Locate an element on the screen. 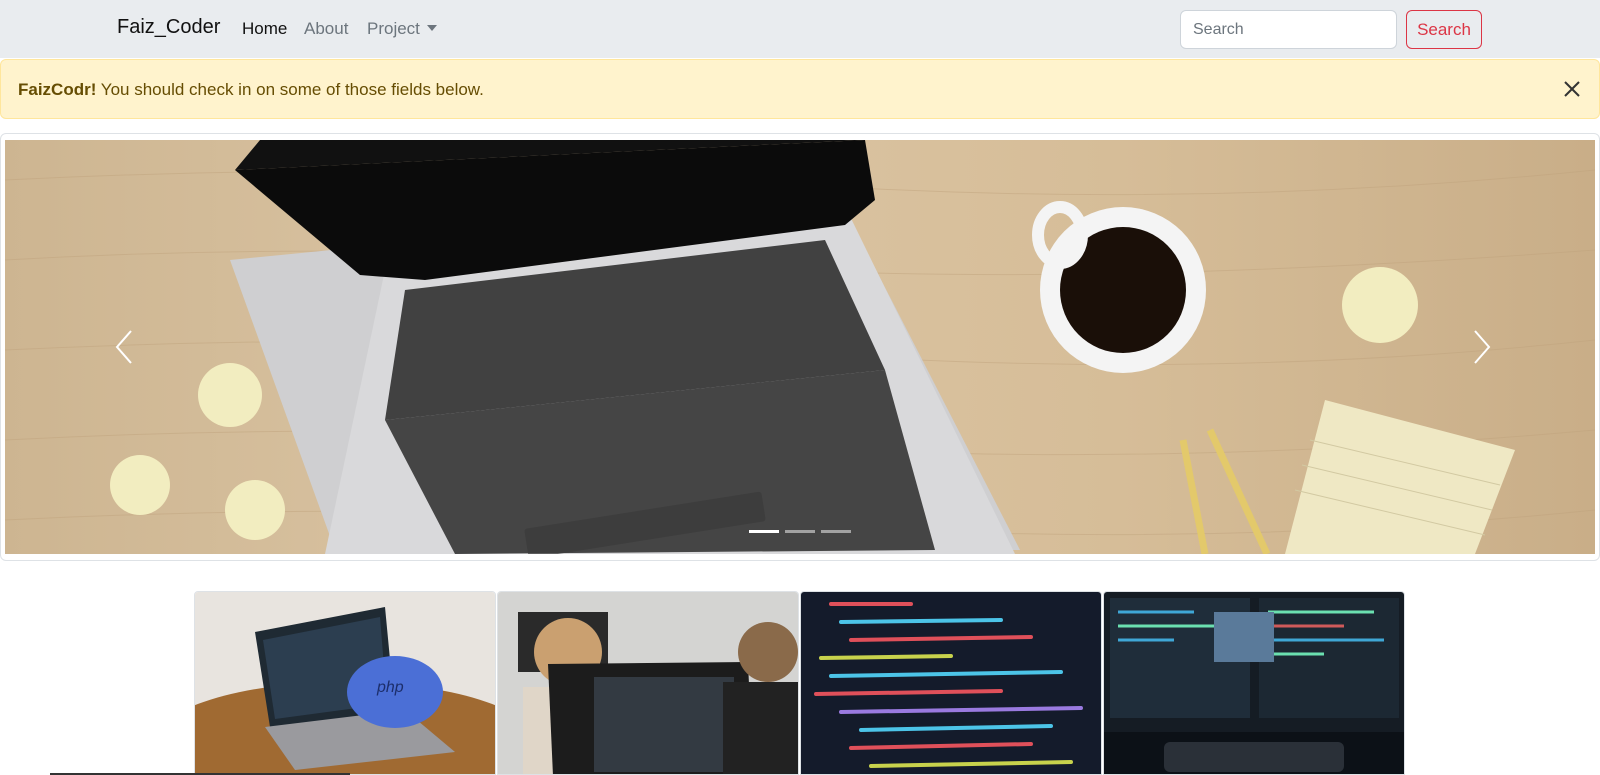 The width and height of the screenshot is (1600, 775). gallery-item-code-closeup is located at coordinates (951, 683).